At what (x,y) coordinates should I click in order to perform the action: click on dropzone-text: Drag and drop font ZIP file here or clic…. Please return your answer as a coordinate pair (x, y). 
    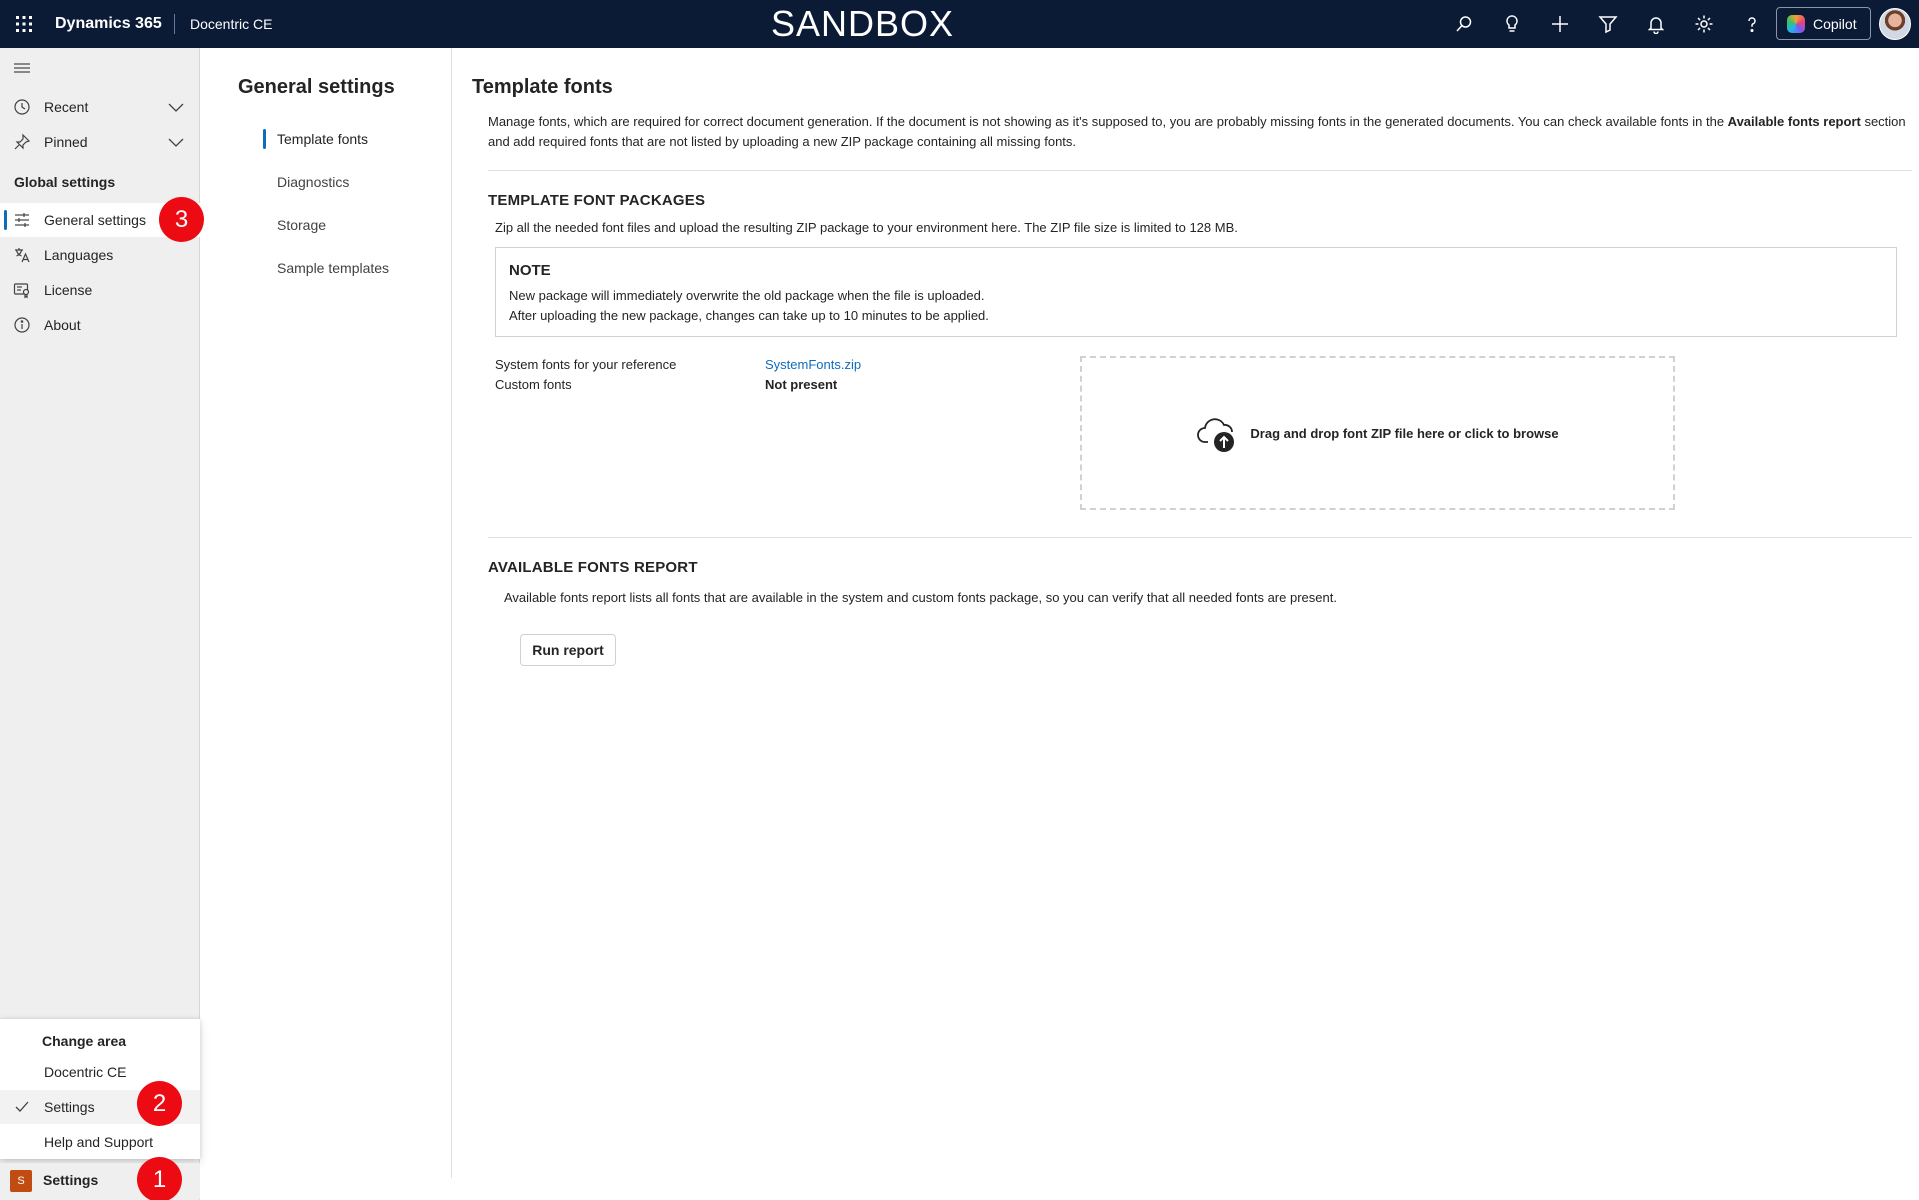
    Looking at the image, I should click on (1404, 433).